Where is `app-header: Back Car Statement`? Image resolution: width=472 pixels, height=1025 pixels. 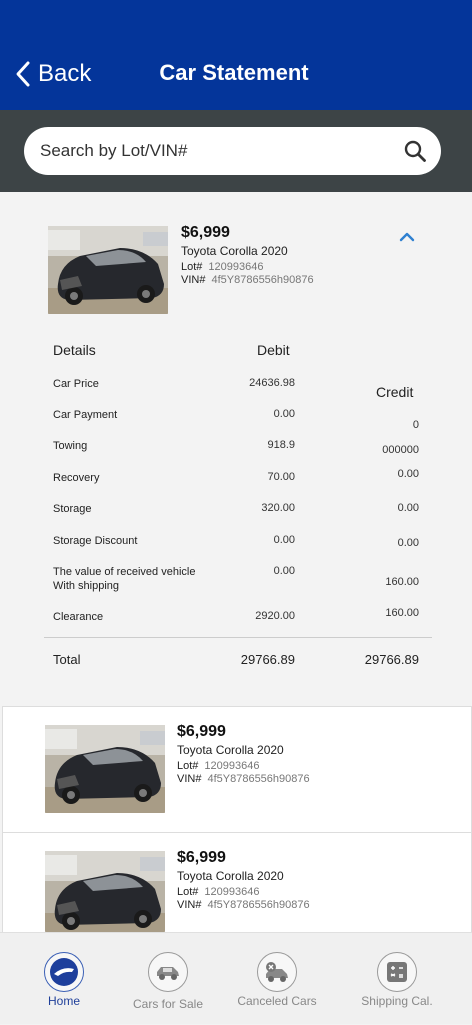 app-header: Back Car Statement is located at coordinates (236, 55).